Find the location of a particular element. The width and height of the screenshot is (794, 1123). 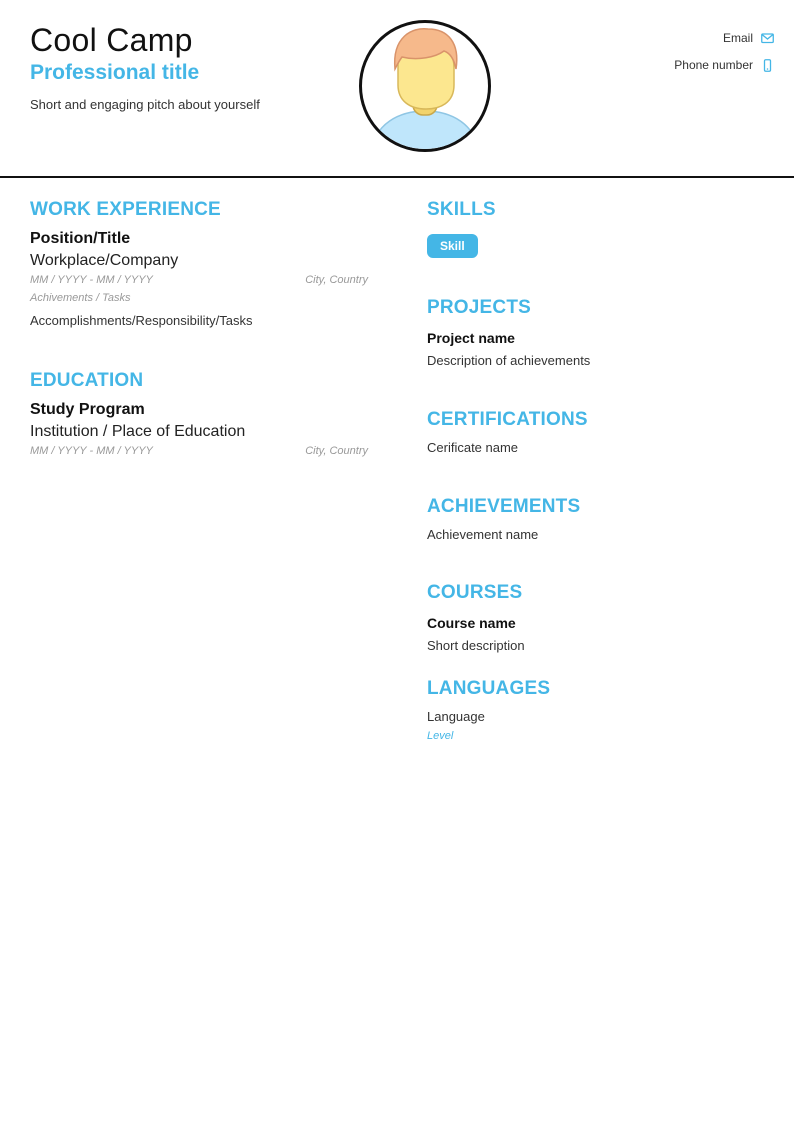

envelope-icon is located at coordinates (767, 38).